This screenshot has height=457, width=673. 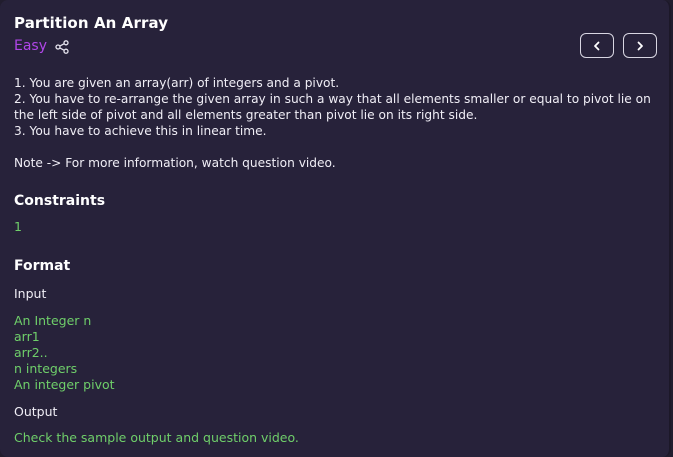 I want to click on share-icon, so click(x=62, y=46).